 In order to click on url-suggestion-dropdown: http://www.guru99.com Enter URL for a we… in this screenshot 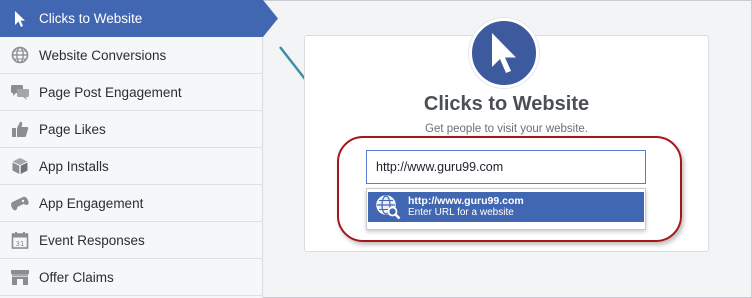, I will do `click(506, 209)`.